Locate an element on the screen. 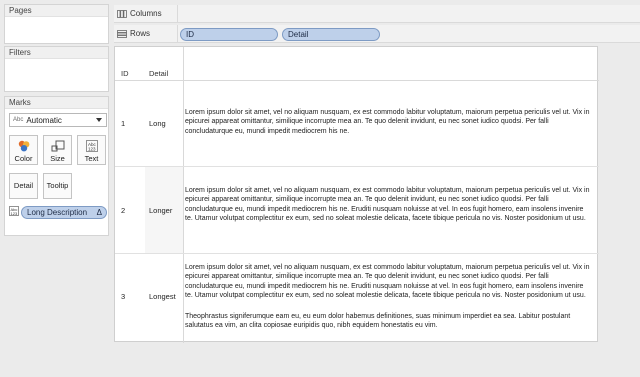 This screenshot has height=377, width=640. columns-shelf-label: Columns is located at coordinates (146, 13).